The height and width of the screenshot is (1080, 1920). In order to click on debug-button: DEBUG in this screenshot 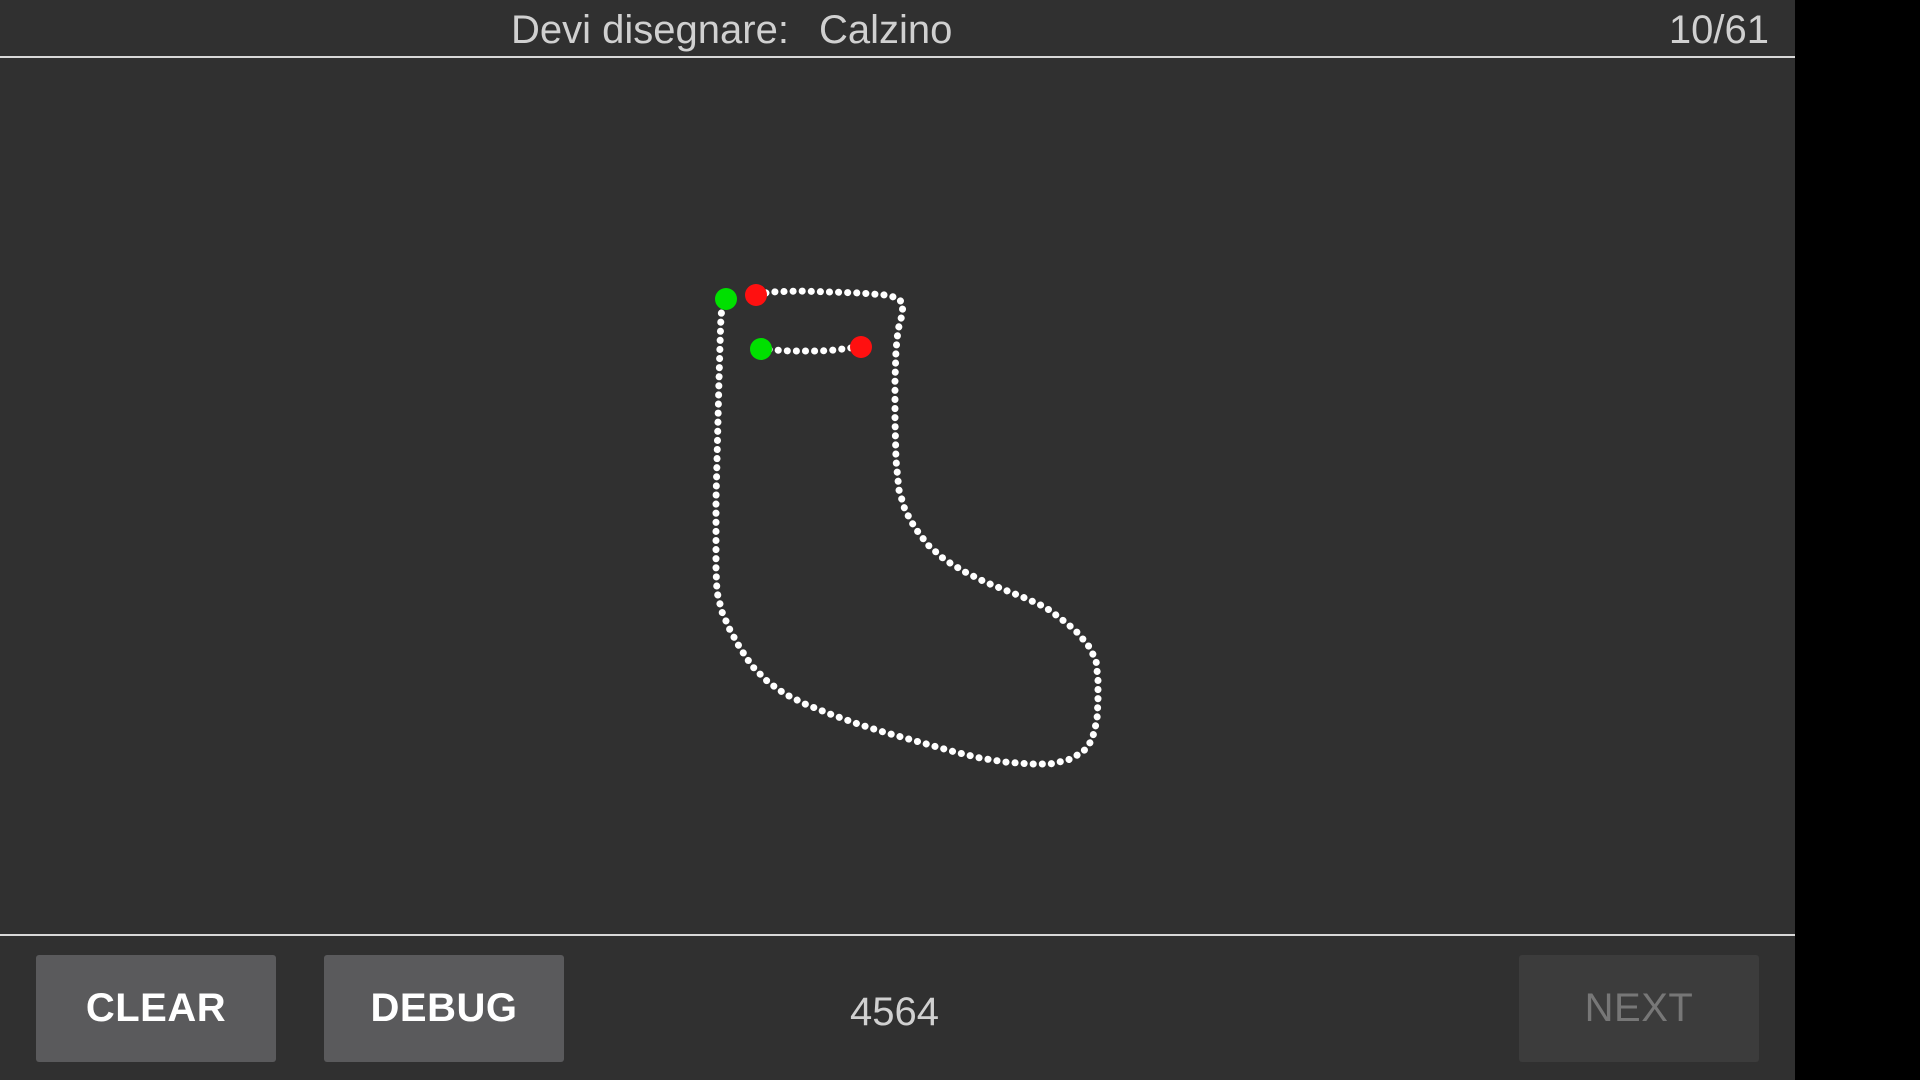, I will do `click(444, 1008)`.